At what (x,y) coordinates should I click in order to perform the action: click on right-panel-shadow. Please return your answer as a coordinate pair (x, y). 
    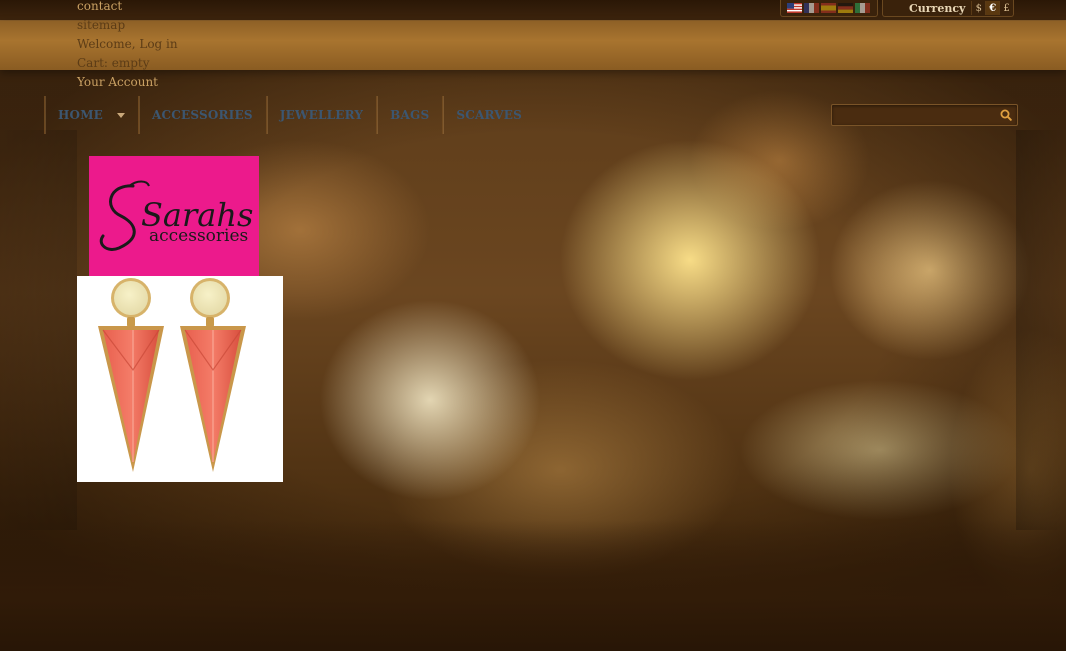
    Looking at the image, I should click on (1041, 330).